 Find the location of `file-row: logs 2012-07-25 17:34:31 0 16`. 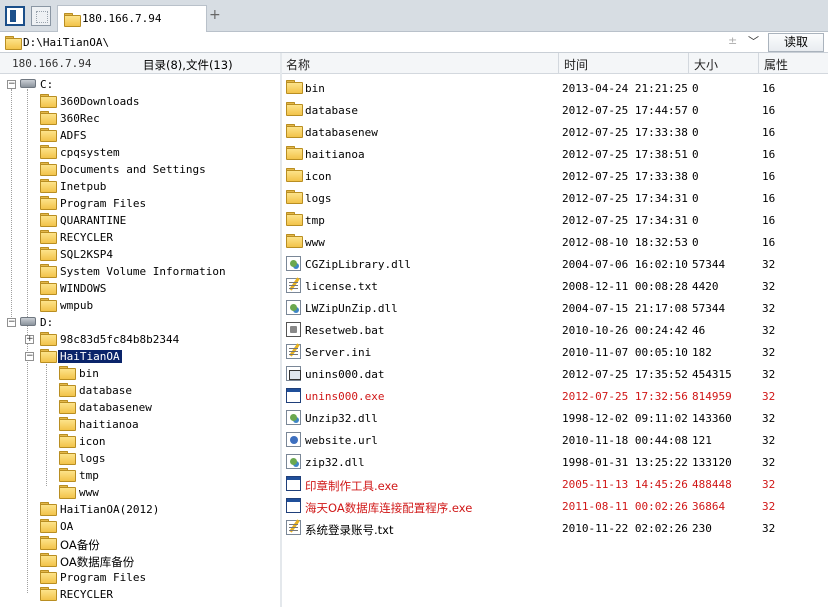

file-row: logs 2012-07-25 17:34:31 0 16 is located at coordinates (555, 198).